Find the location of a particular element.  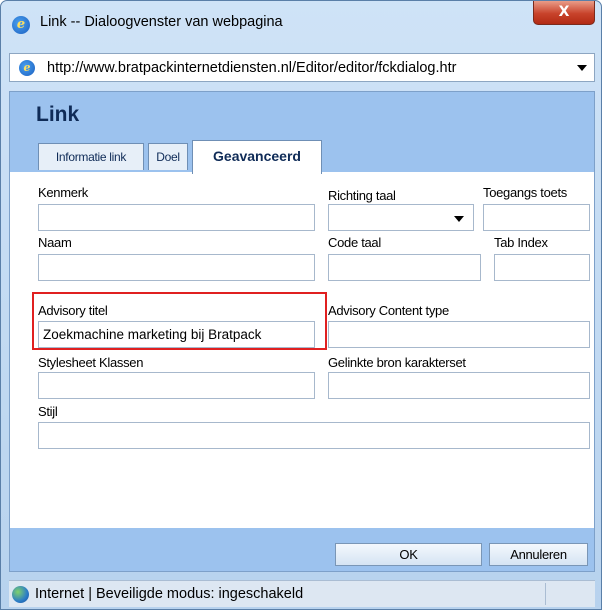

advisory-content-type-label: Advisory Content type is located at coordinates (388, 310).